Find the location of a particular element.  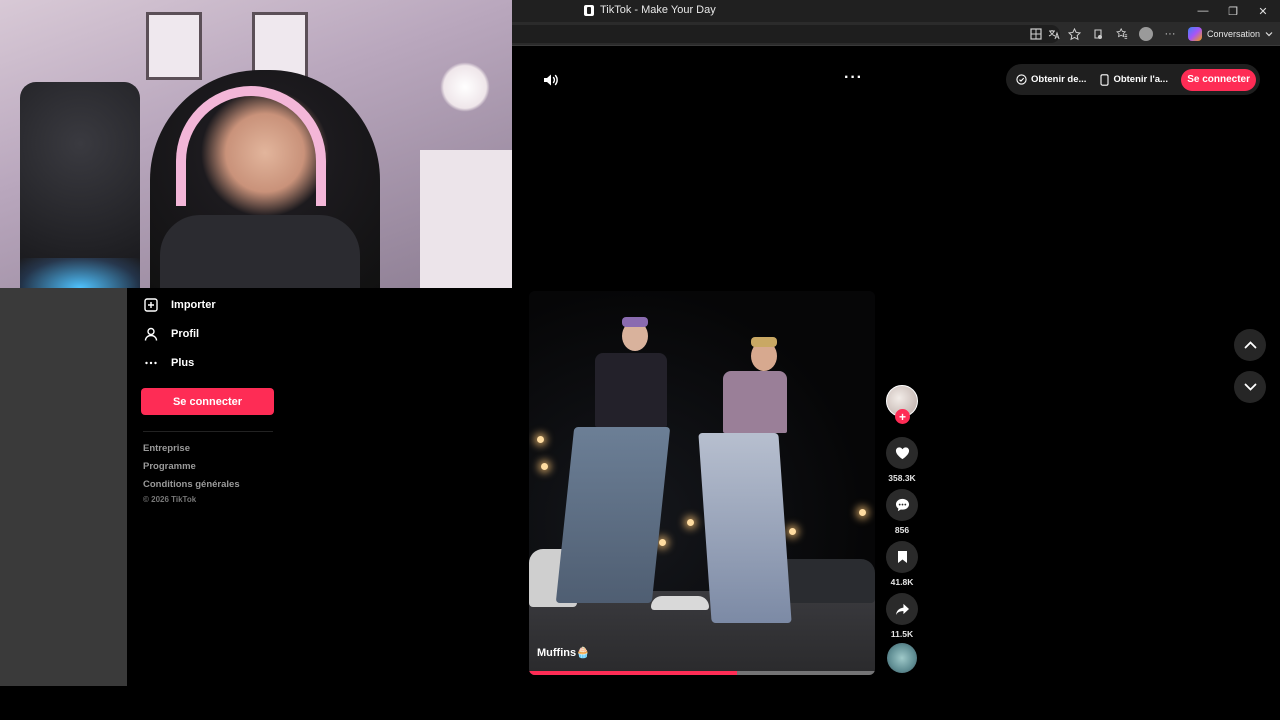

wall-frame-left is located at coordinates (174, 46).